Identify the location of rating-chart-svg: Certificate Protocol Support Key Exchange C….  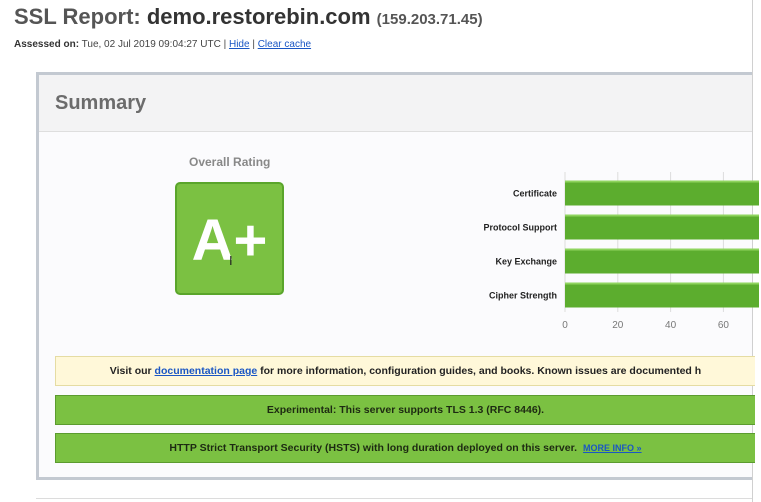
(621, 251).